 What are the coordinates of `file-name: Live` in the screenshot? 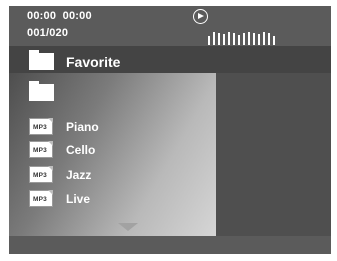 It's located at (78, 199).